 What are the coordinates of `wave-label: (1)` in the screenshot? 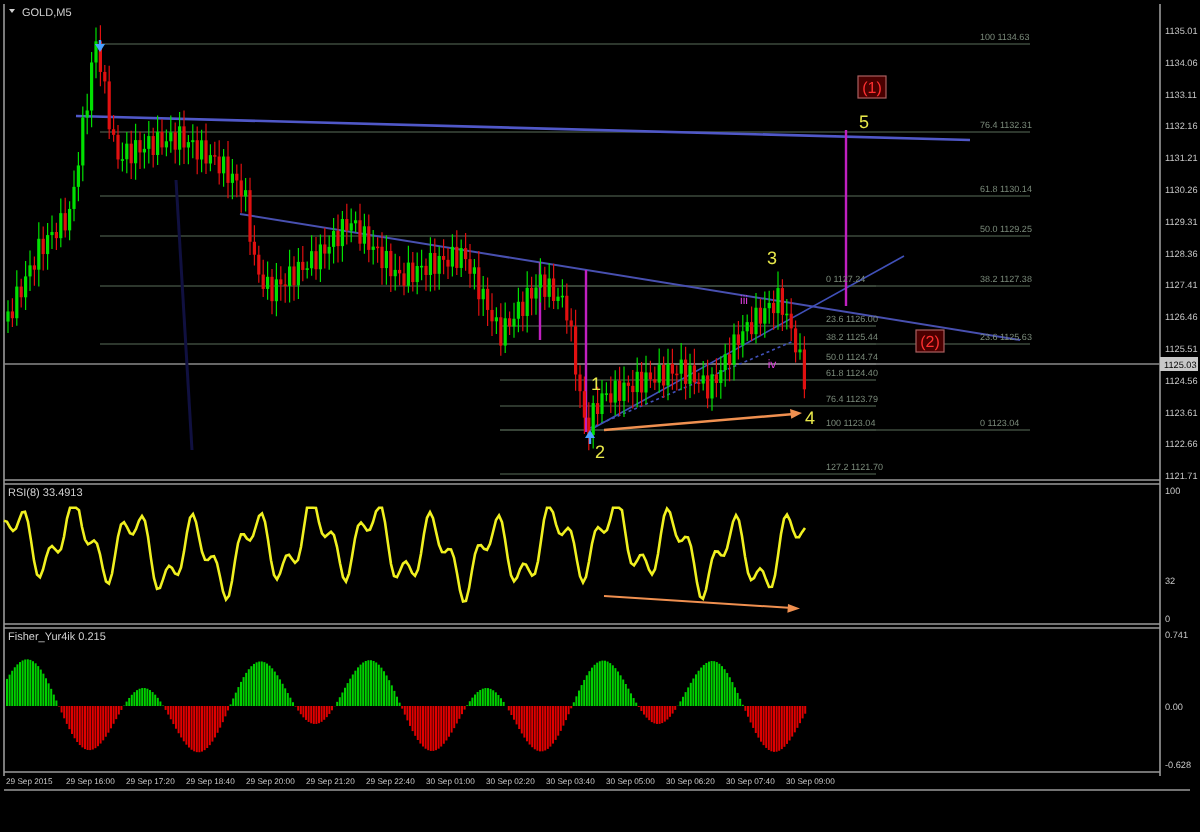 It's located at (872, 87).